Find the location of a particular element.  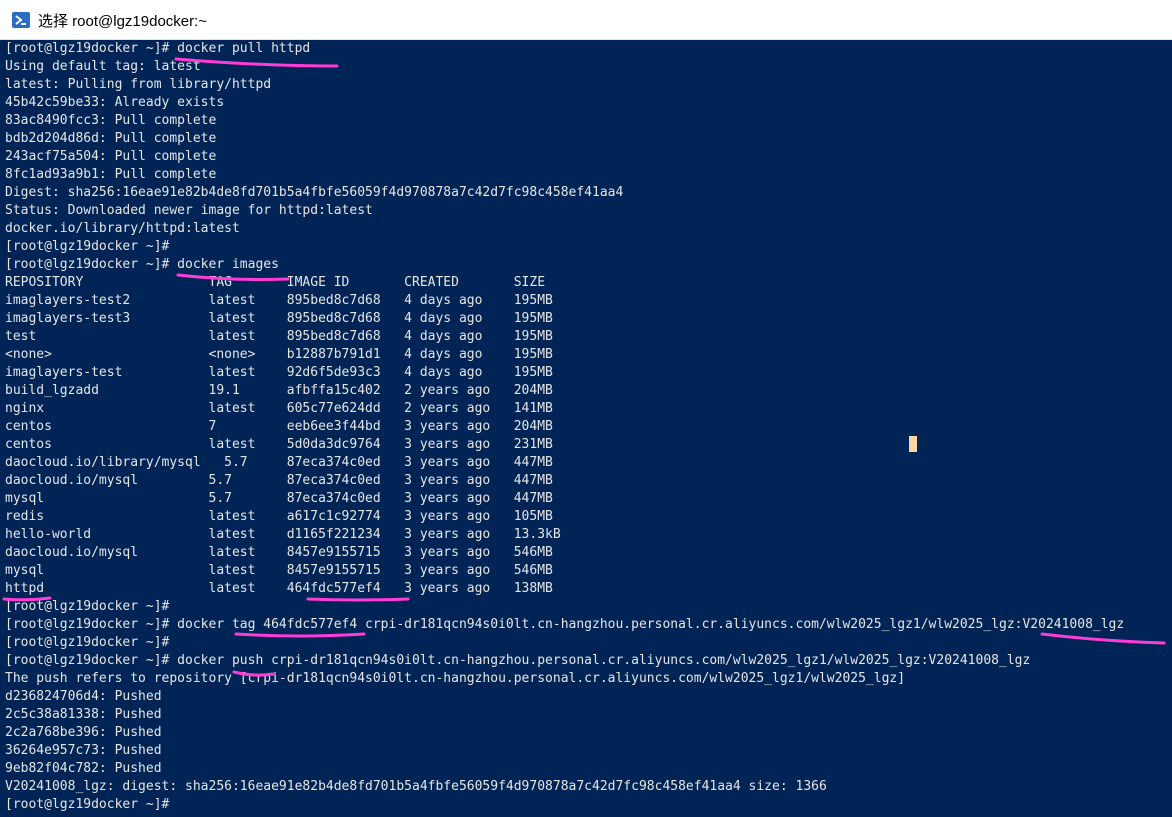

terminal-line: mysql 5.7 87eca374c0ed 3 years ago 447MB is located at coordinates (279, 498).